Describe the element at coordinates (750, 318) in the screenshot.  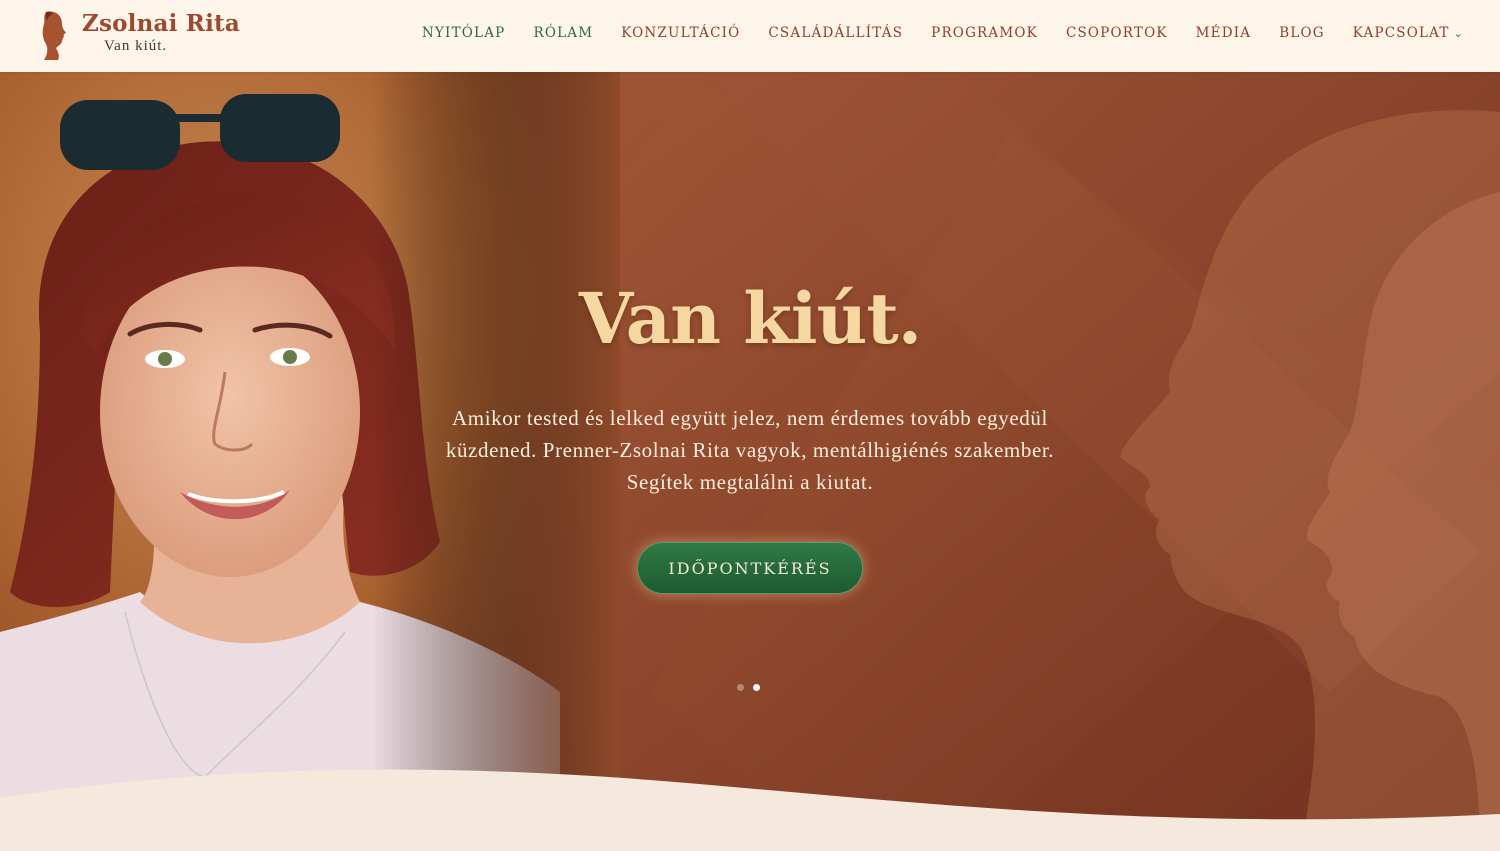
I see `hero-title: Van kiút.` at that location.